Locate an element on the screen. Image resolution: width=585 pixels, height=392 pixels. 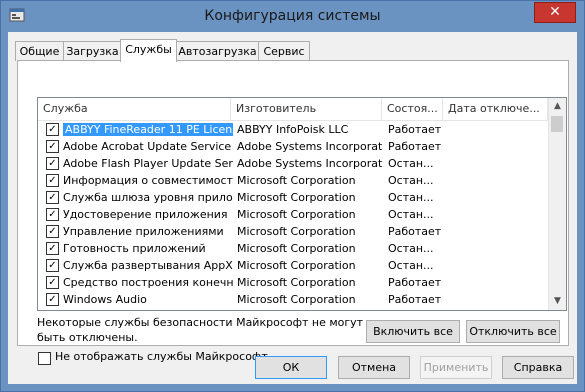
scroll-thumb is located at coordinates (557, 124).